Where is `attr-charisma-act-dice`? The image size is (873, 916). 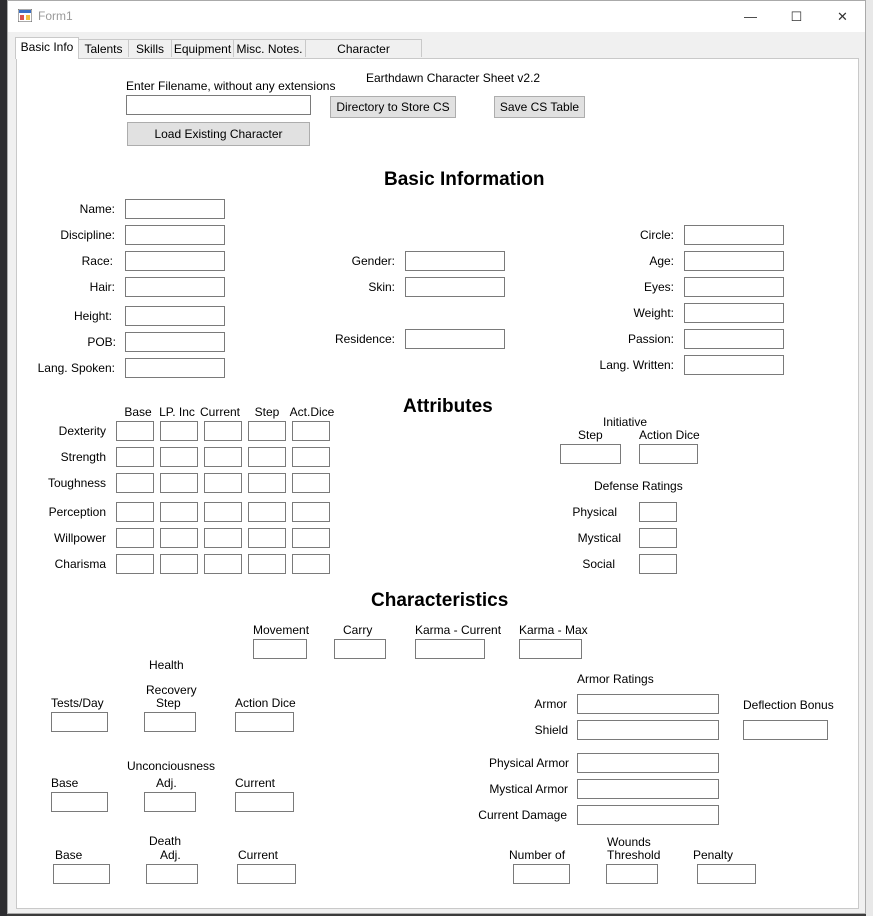
attr-charisma-act-dice is located at coordinates (311, 564).